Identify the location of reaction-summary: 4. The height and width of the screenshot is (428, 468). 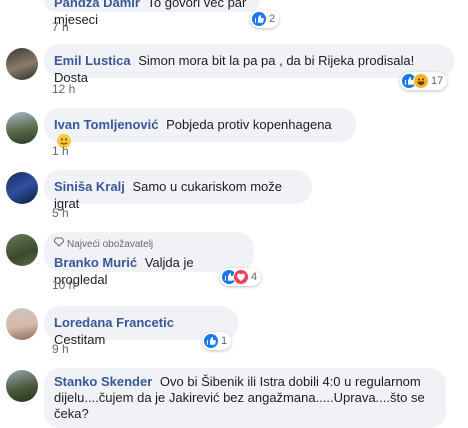
(241, 277).